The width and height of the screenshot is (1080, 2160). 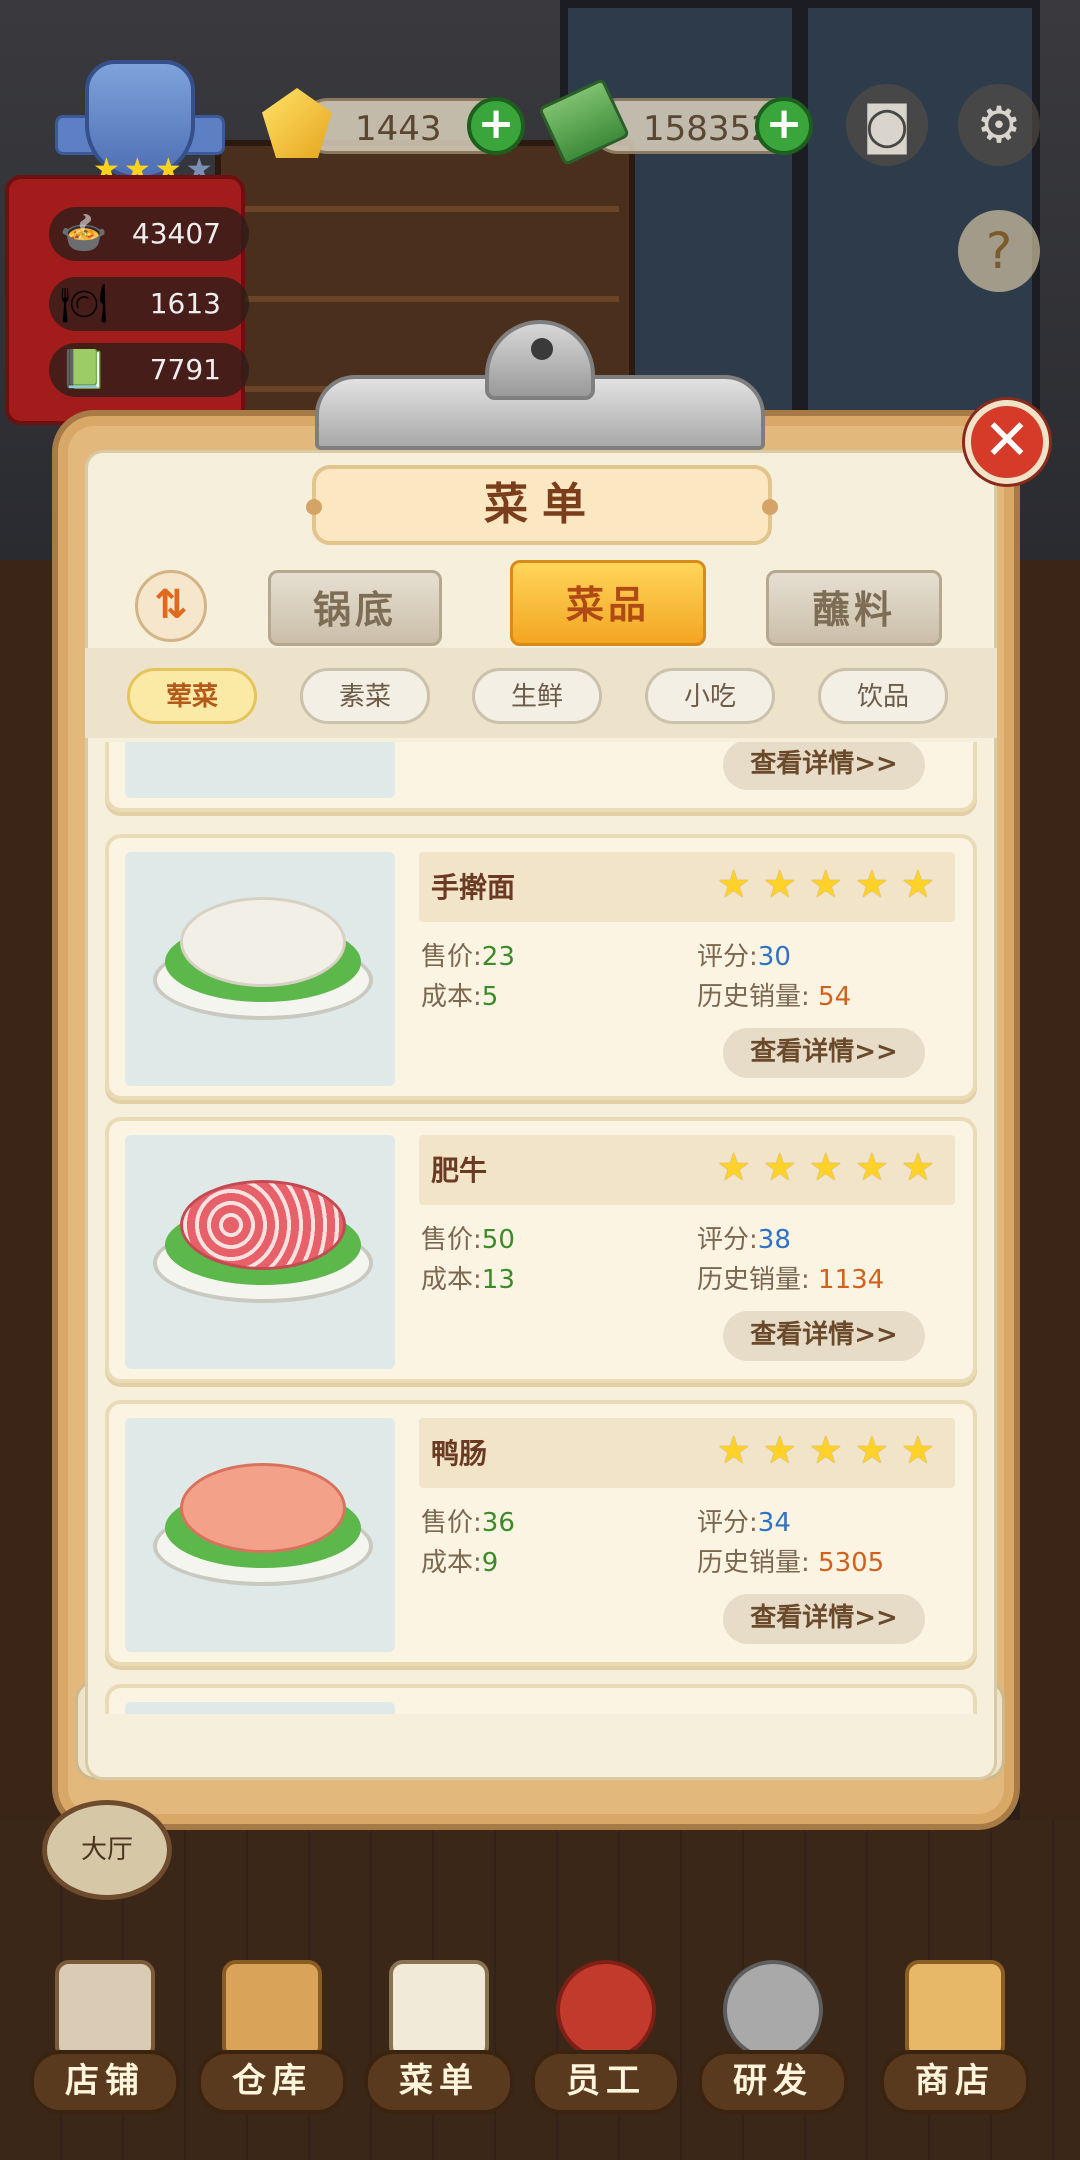 What do you see at coordinates (606, 2010) in the screenshot?
I see `chef-icon` at bounding box center [606, 2010].